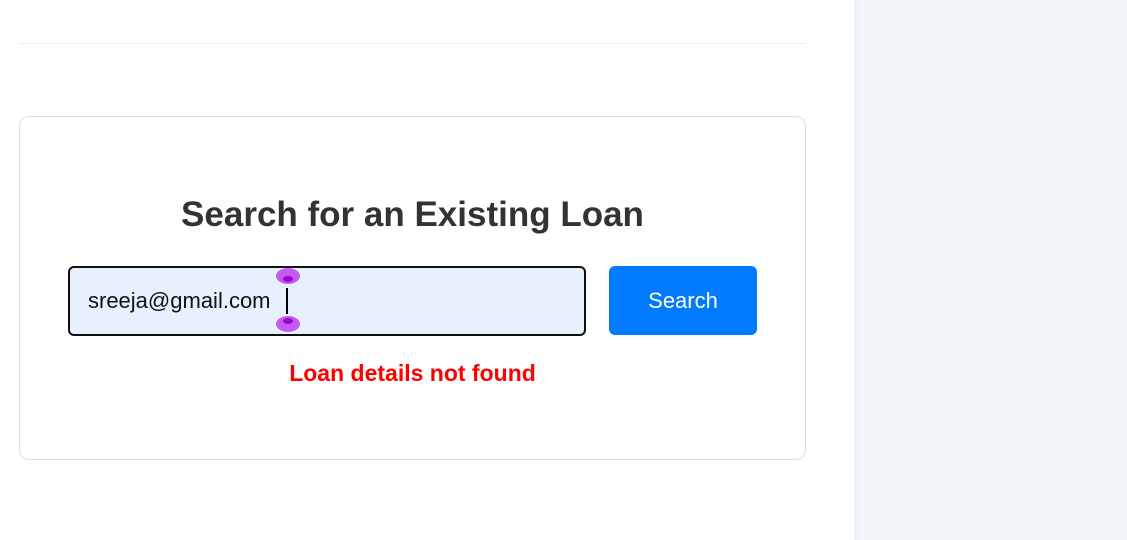 This screenshot has height=540, width=1127. I want to click on selection-handle-top, so click(288, 276).